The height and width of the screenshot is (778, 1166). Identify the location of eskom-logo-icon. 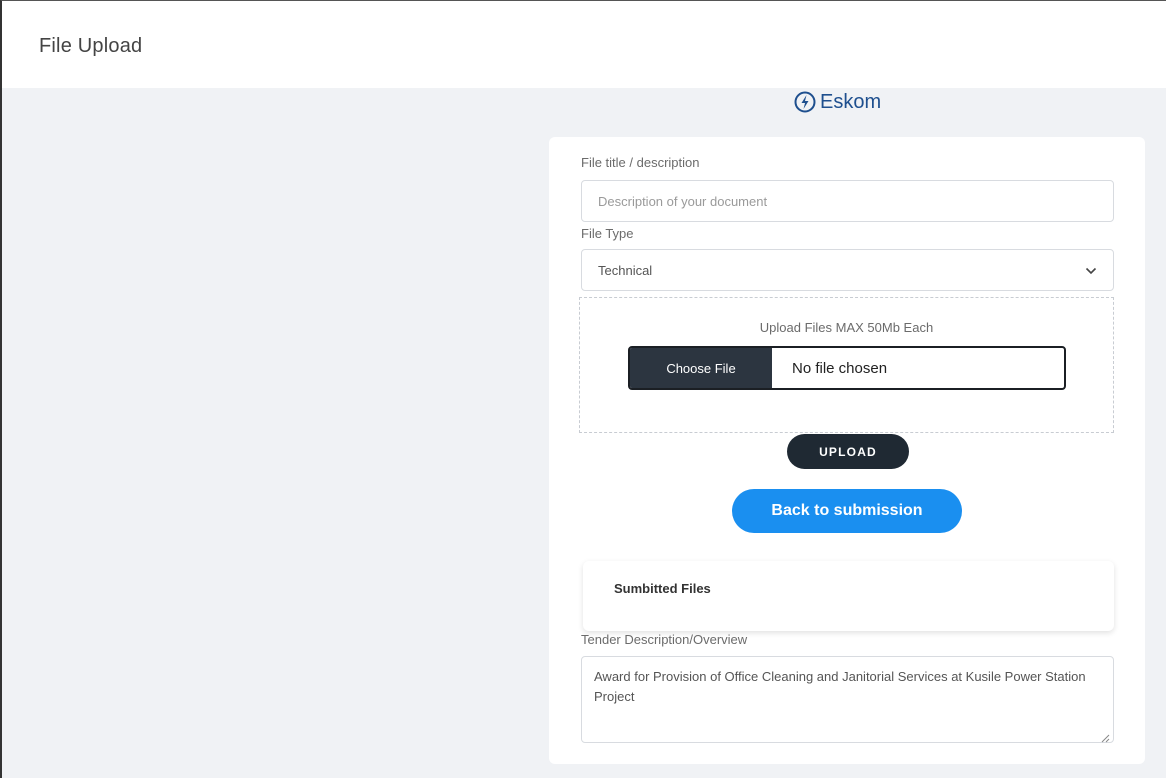
(805, 102).